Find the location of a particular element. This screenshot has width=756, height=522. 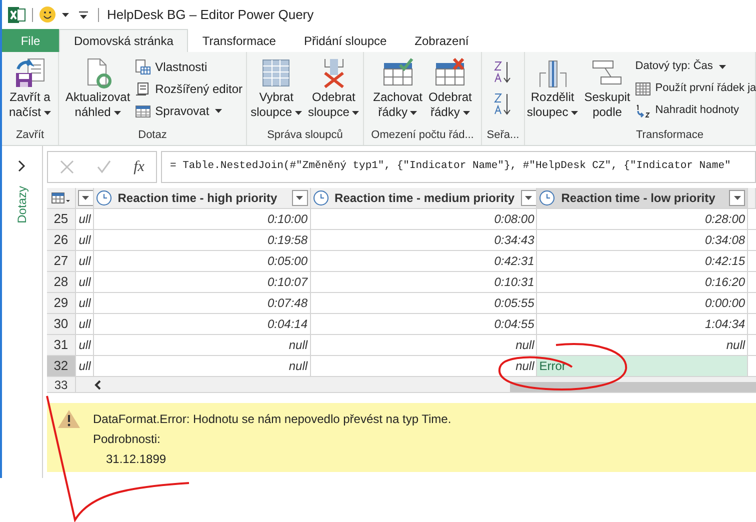

ribbon-button: Zachovat řádky is located at coordinates (398, 89).